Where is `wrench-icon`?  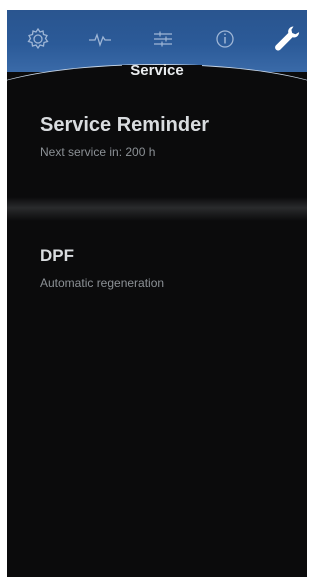 wrench-icon is located at coordinates (287, 38).